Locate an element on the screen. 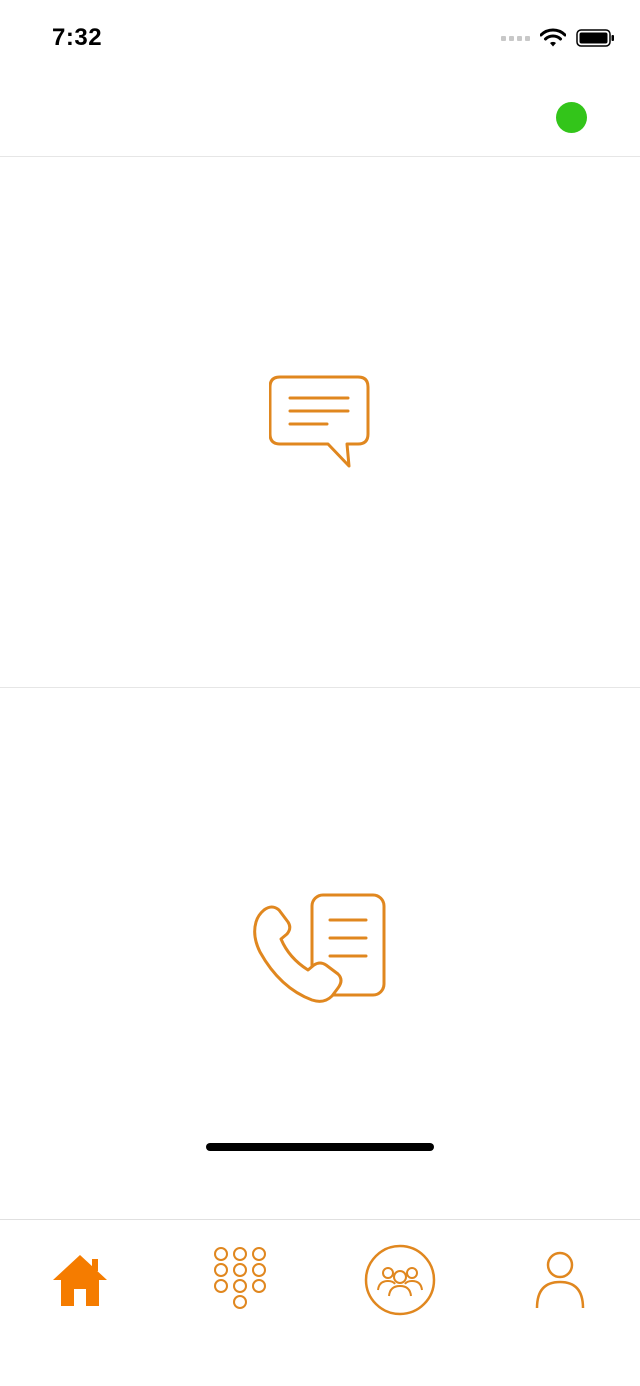  phone-document-icon is located at coordinates (319, 948).